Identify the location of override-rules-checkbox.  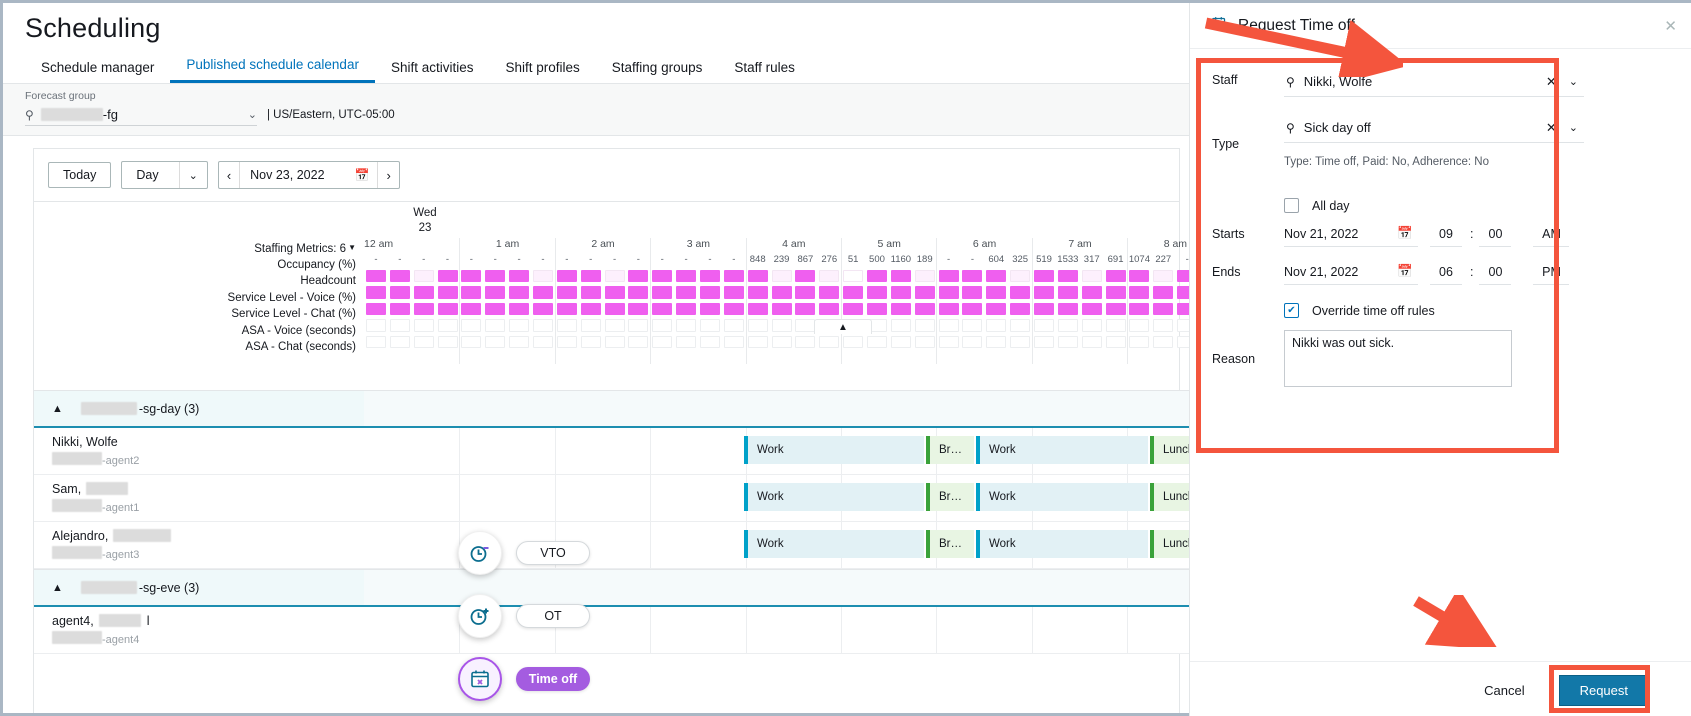
(1291, 310).